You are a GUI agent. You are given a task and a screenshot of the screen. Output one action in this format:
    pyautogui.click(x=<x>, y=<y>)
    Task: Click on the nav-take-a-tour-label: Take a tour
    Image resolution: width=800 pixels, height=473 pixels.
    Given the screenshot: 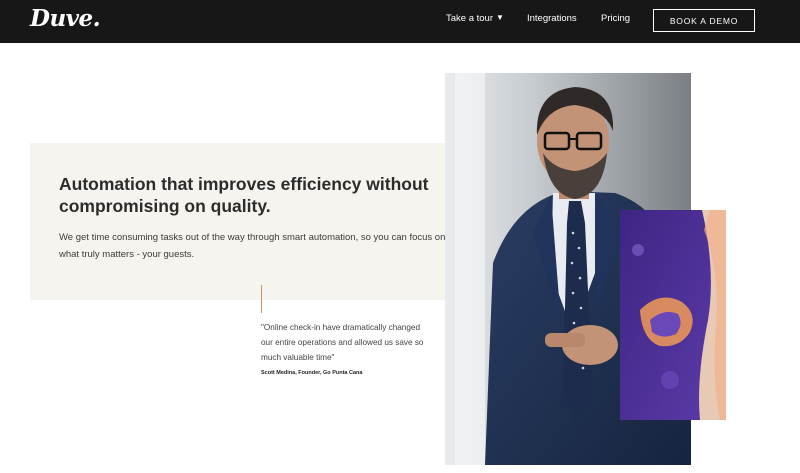 What is the action you would take?
    pyautogui.click(x=469, y=18)
    